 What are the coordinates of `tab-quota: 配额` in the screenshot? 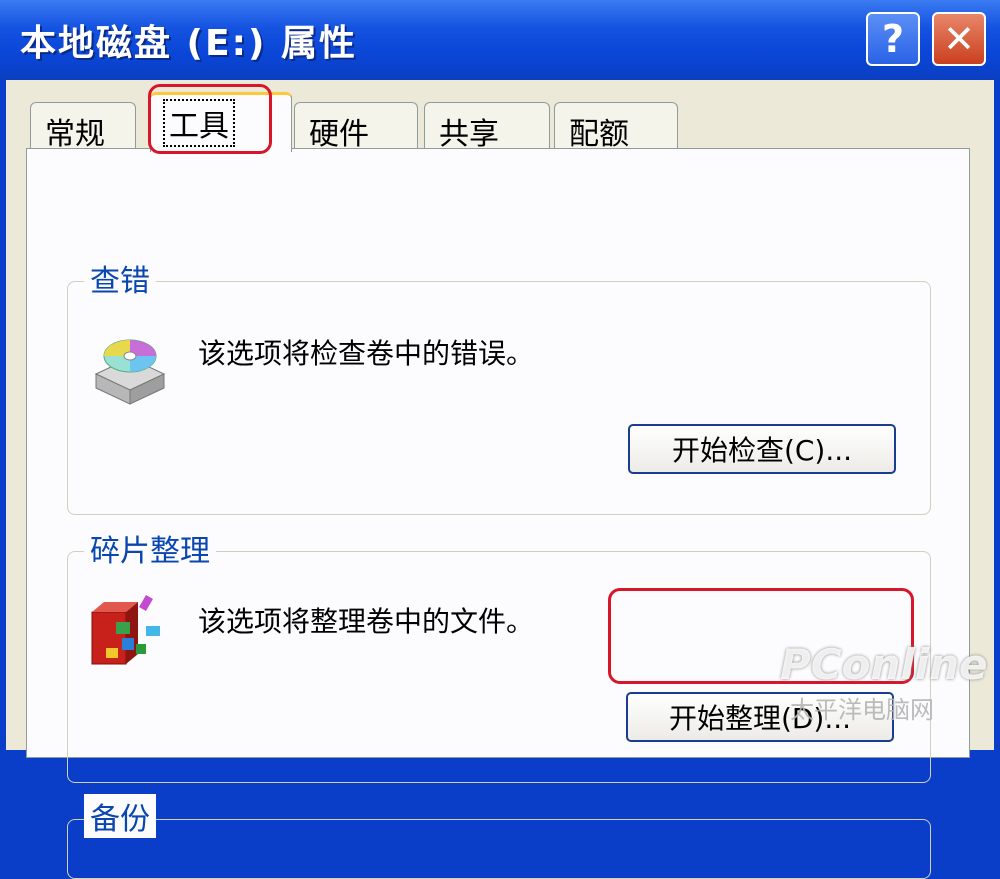 It's located at (616, 127).